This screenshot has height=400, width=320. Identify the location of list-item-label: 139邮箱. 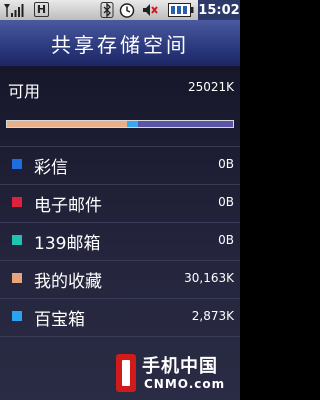
(67, 244).